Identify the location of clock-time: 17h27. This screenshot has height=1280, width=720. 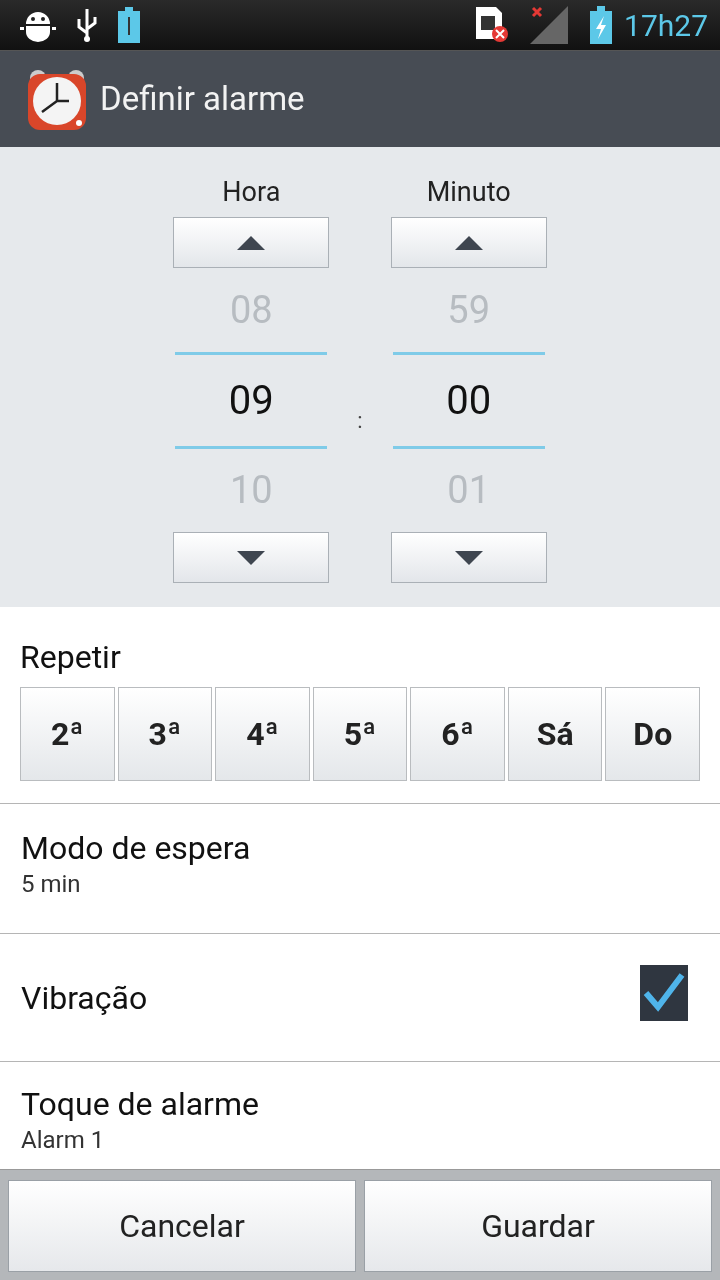
(666, 25).